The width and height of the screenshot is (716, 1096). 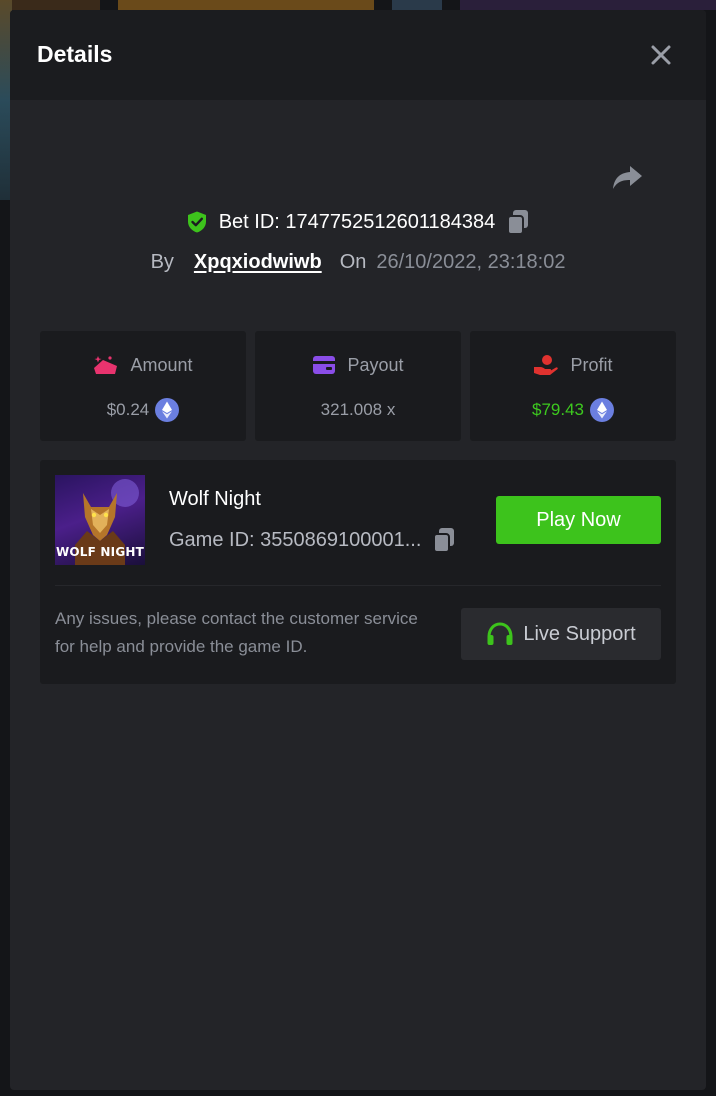 What do you see at coordinates (324, 365) in the screenshot?
I see `wallet-icon` at bounding box center [324, 365].